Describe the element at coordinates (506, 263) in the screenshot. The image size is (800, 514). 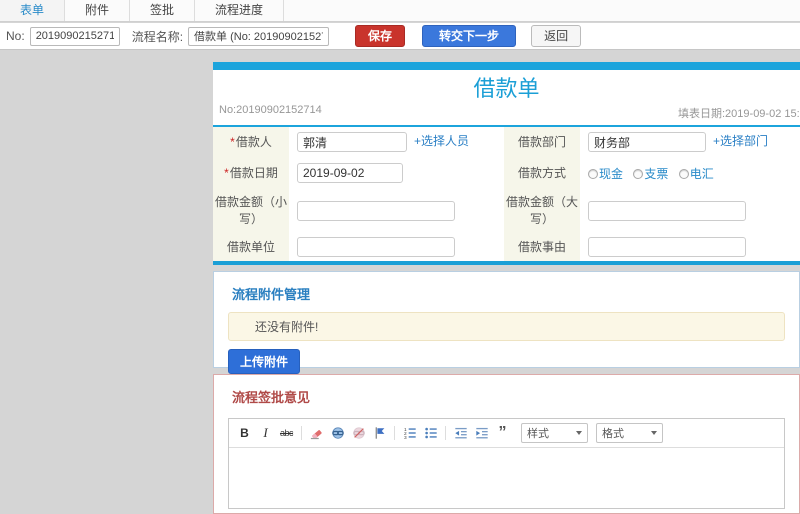
I see `panel-bottom-accent-bar` at that location.